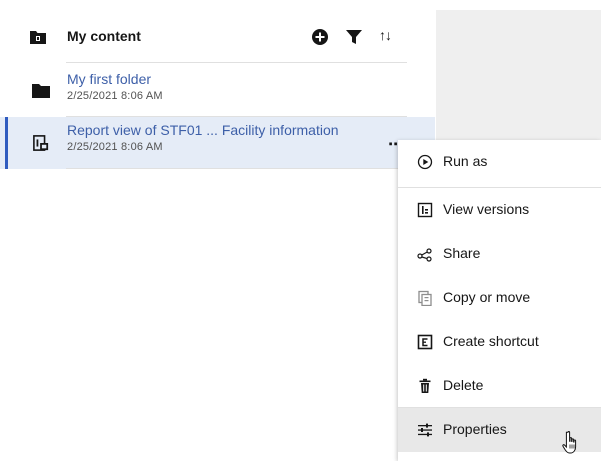  I want to click on menu-item-share: Share, so click(499, 254).